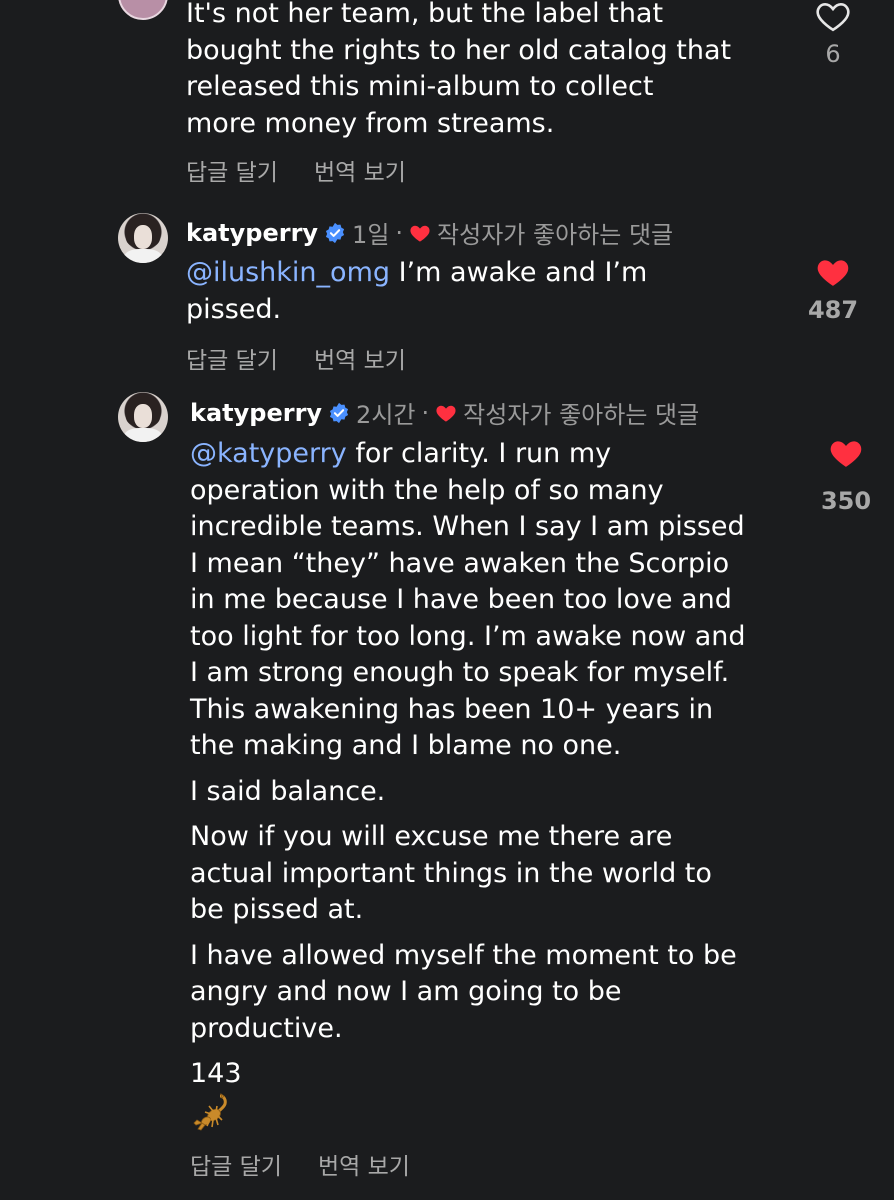 The height and width of the screenshot is (1200, 894). What do you see at coordinates (833, 290) in the screenshot?
I see `like-column: 487` at bounding box center [833, 290].